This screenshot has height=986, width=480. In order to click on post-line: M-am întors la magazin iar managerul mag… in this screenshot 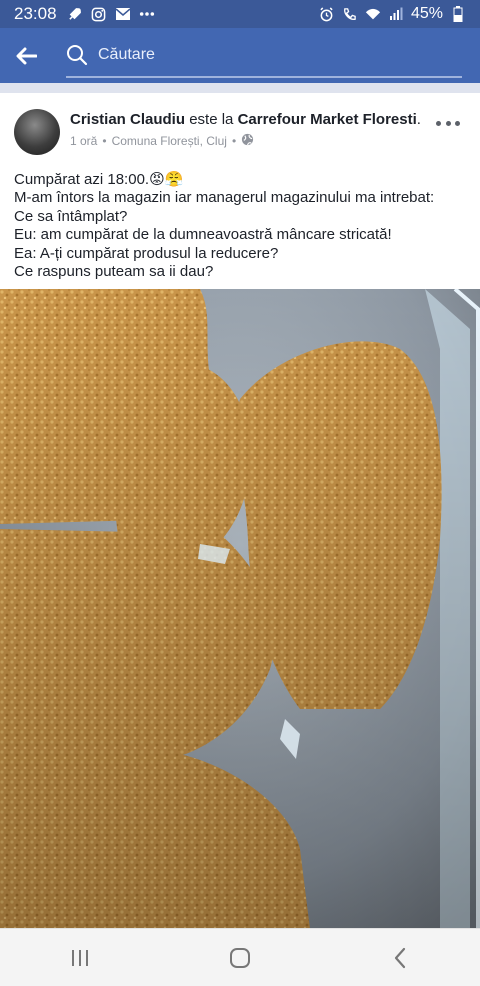, I will do `click(224, 198)`.